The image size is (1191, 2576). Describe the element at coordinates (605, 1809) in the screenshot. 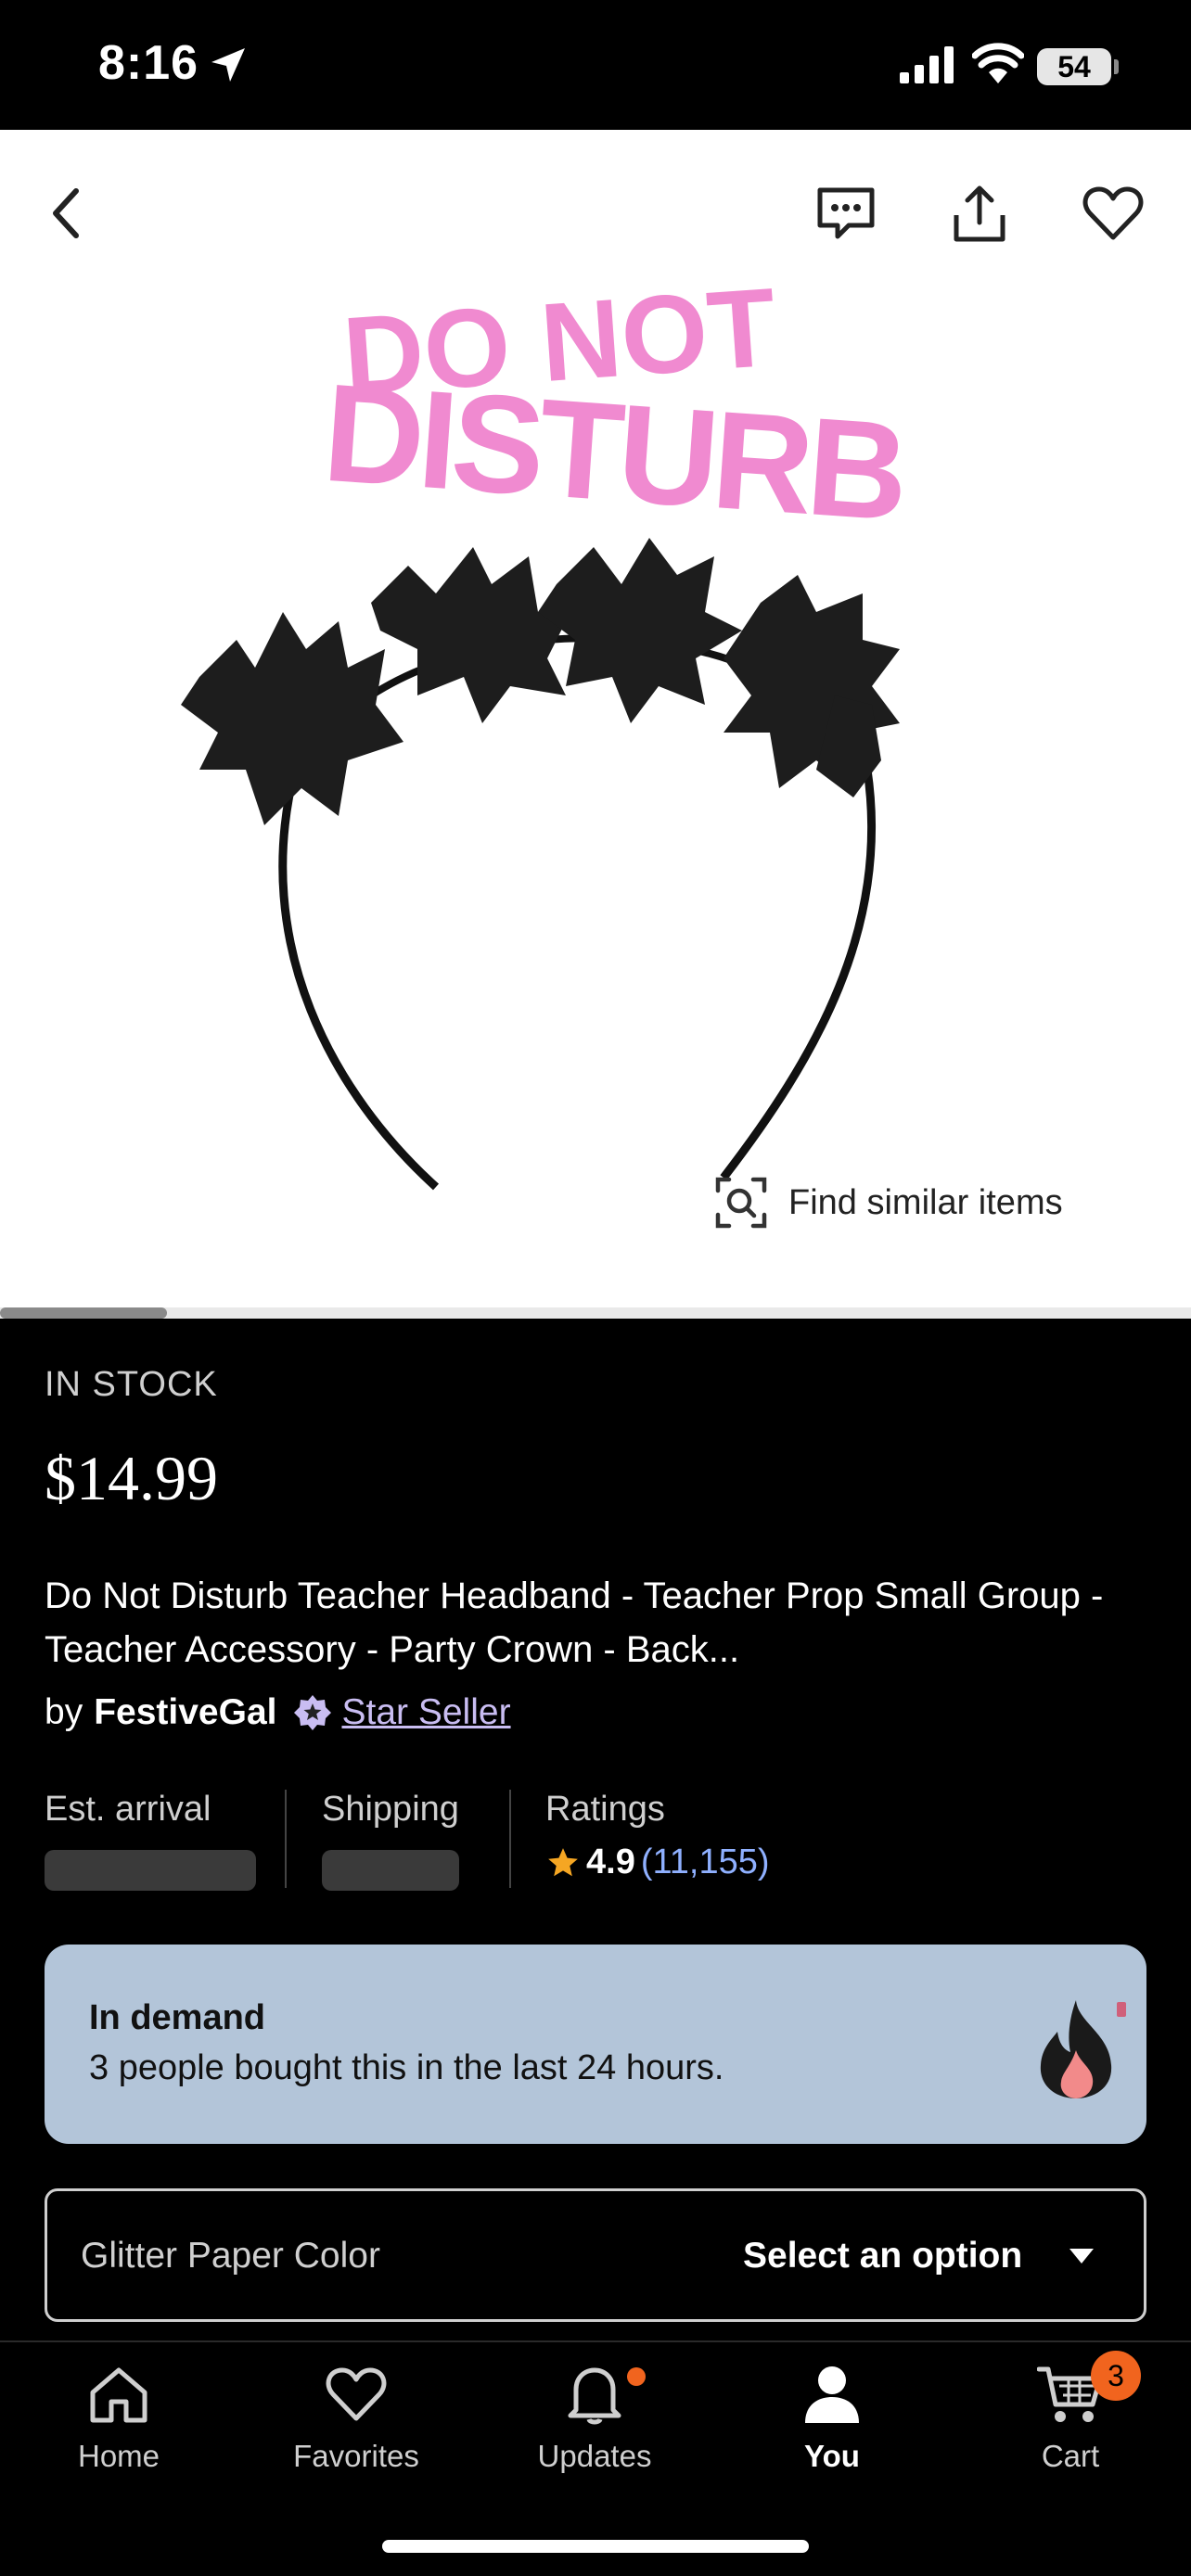

I see `ratings-label: Ratings` at that location.